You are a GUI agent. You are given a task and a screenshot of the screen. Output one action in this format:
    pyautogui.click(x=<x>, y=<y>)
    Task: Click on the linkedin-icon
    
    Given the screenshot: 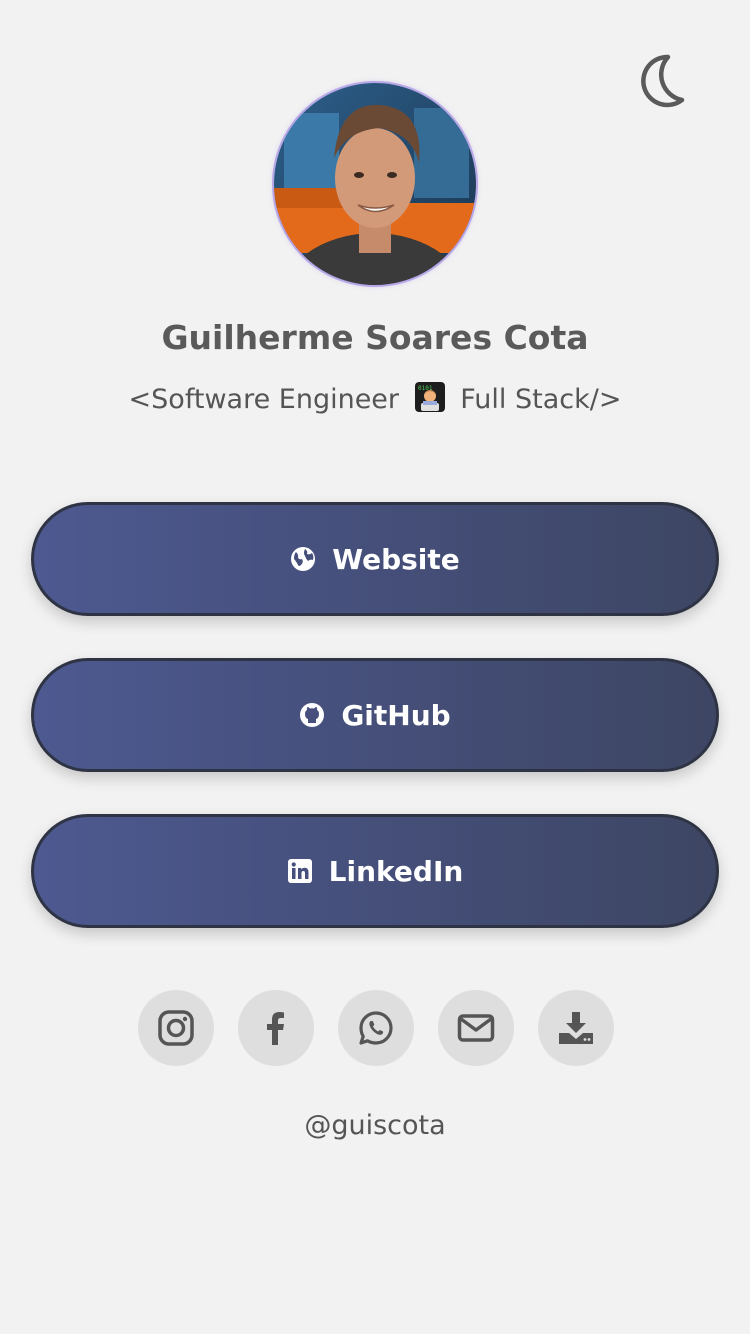 What is the action you would take?
    pyautogui.click(x=299, y=871)
    